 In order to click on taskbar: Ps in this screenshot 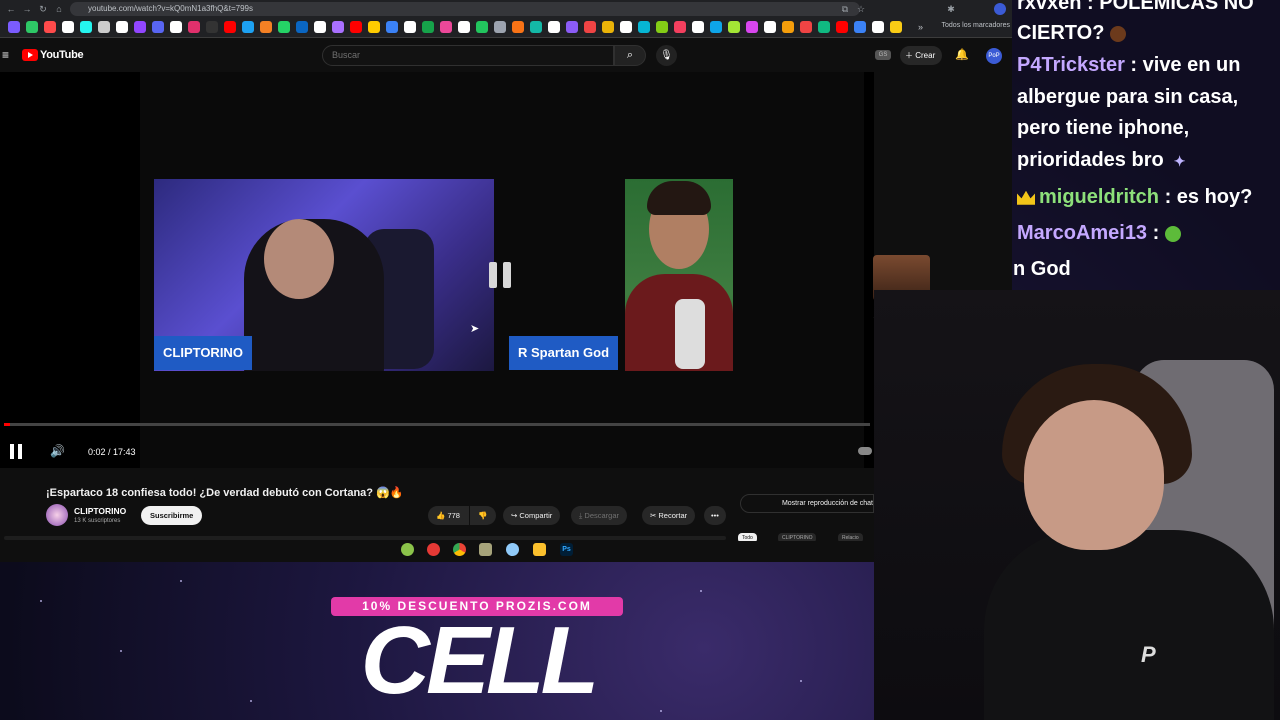, I will do `click(489, 550)`.